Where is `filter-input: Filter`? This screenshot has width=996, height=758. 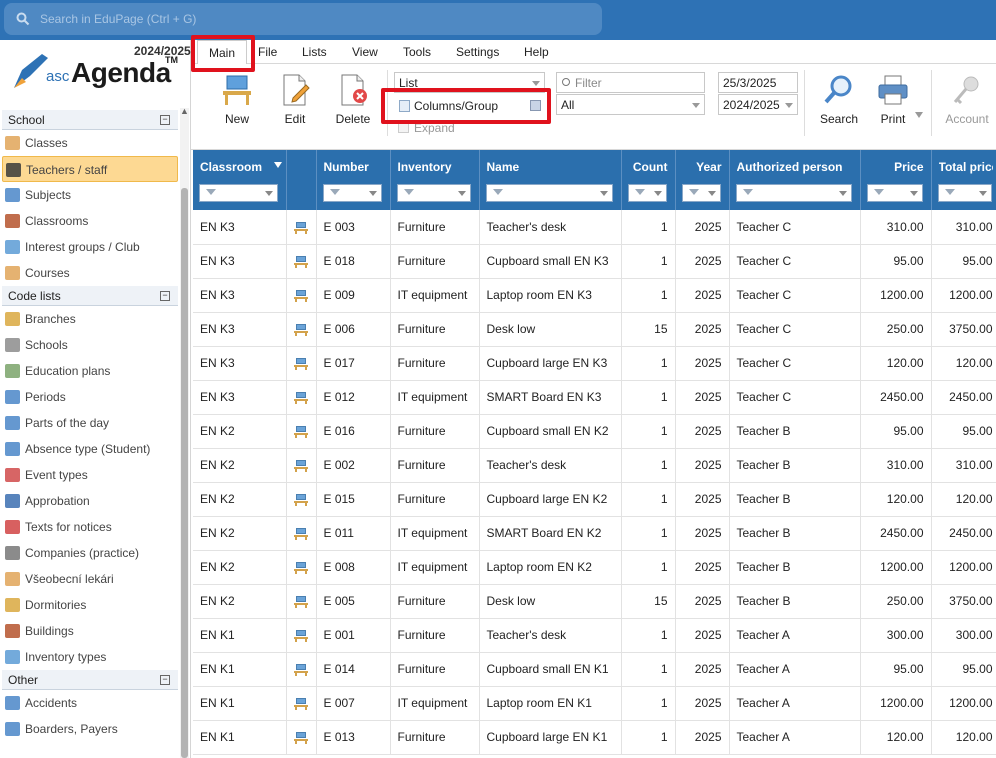
filter-input: Filter is located at coordinates (630, 82).